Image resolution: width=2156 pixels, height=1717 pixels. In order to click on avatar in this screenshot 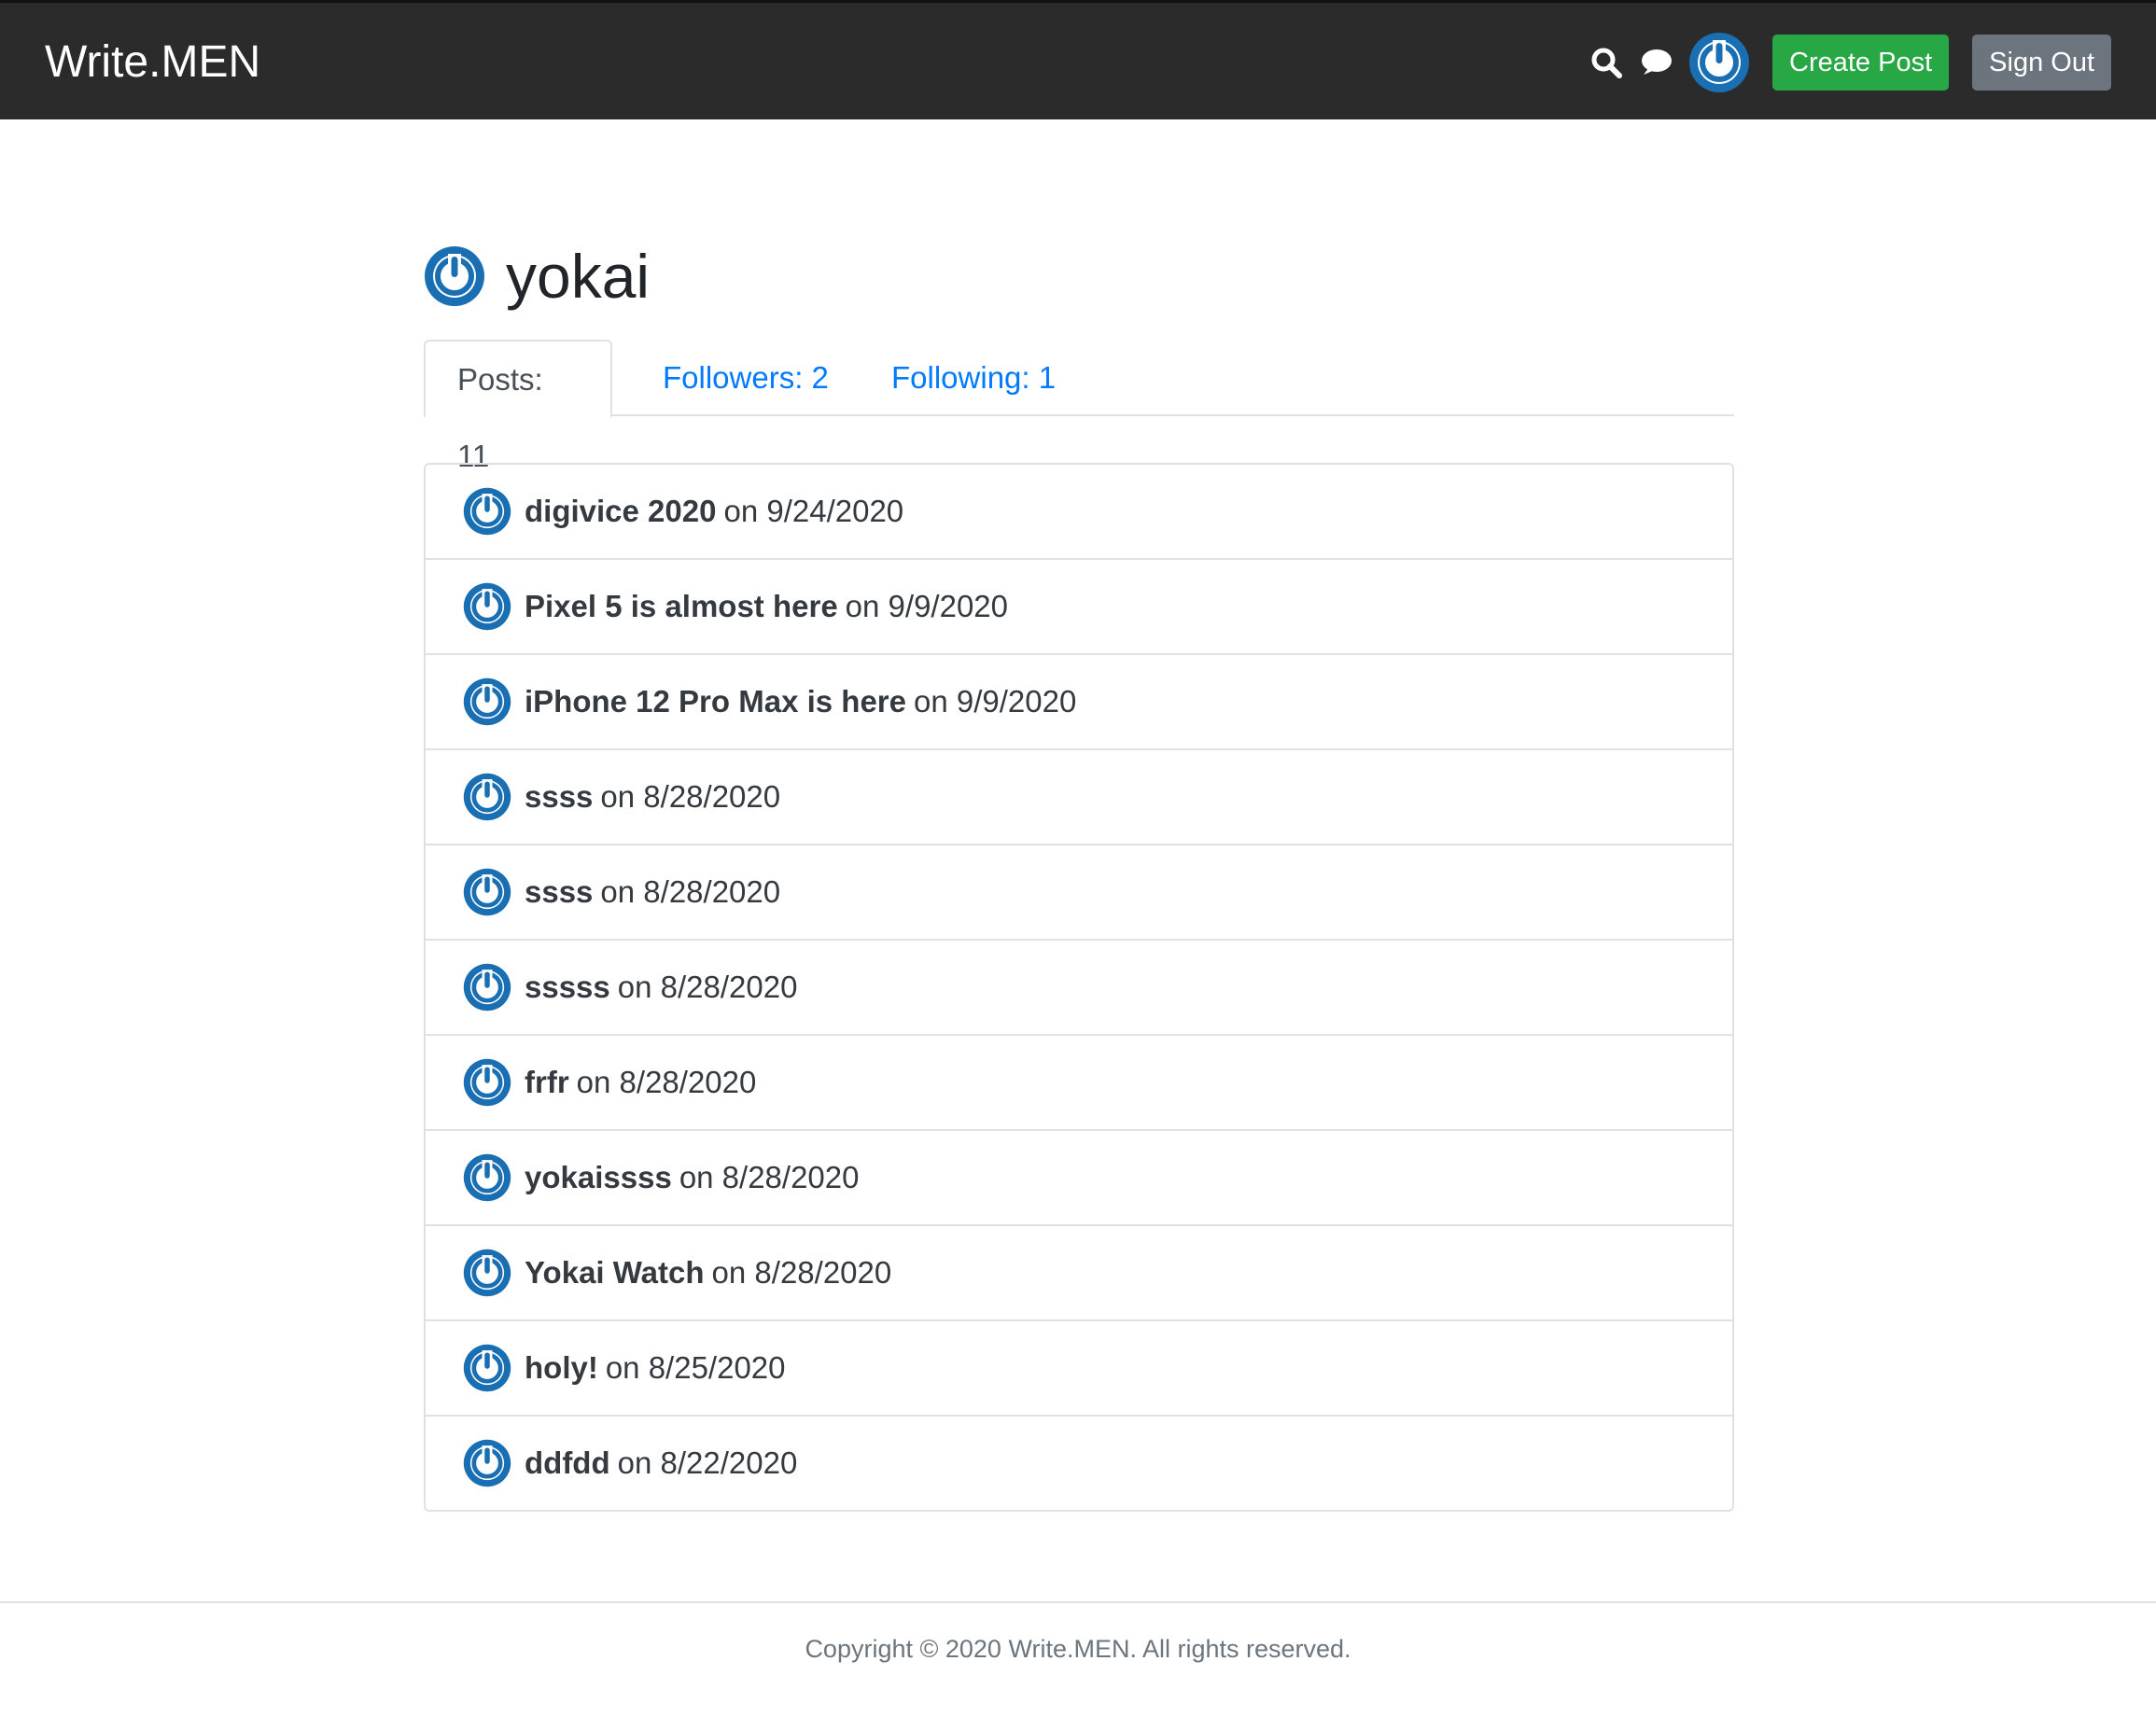, I will do `click(1719, 63)`.